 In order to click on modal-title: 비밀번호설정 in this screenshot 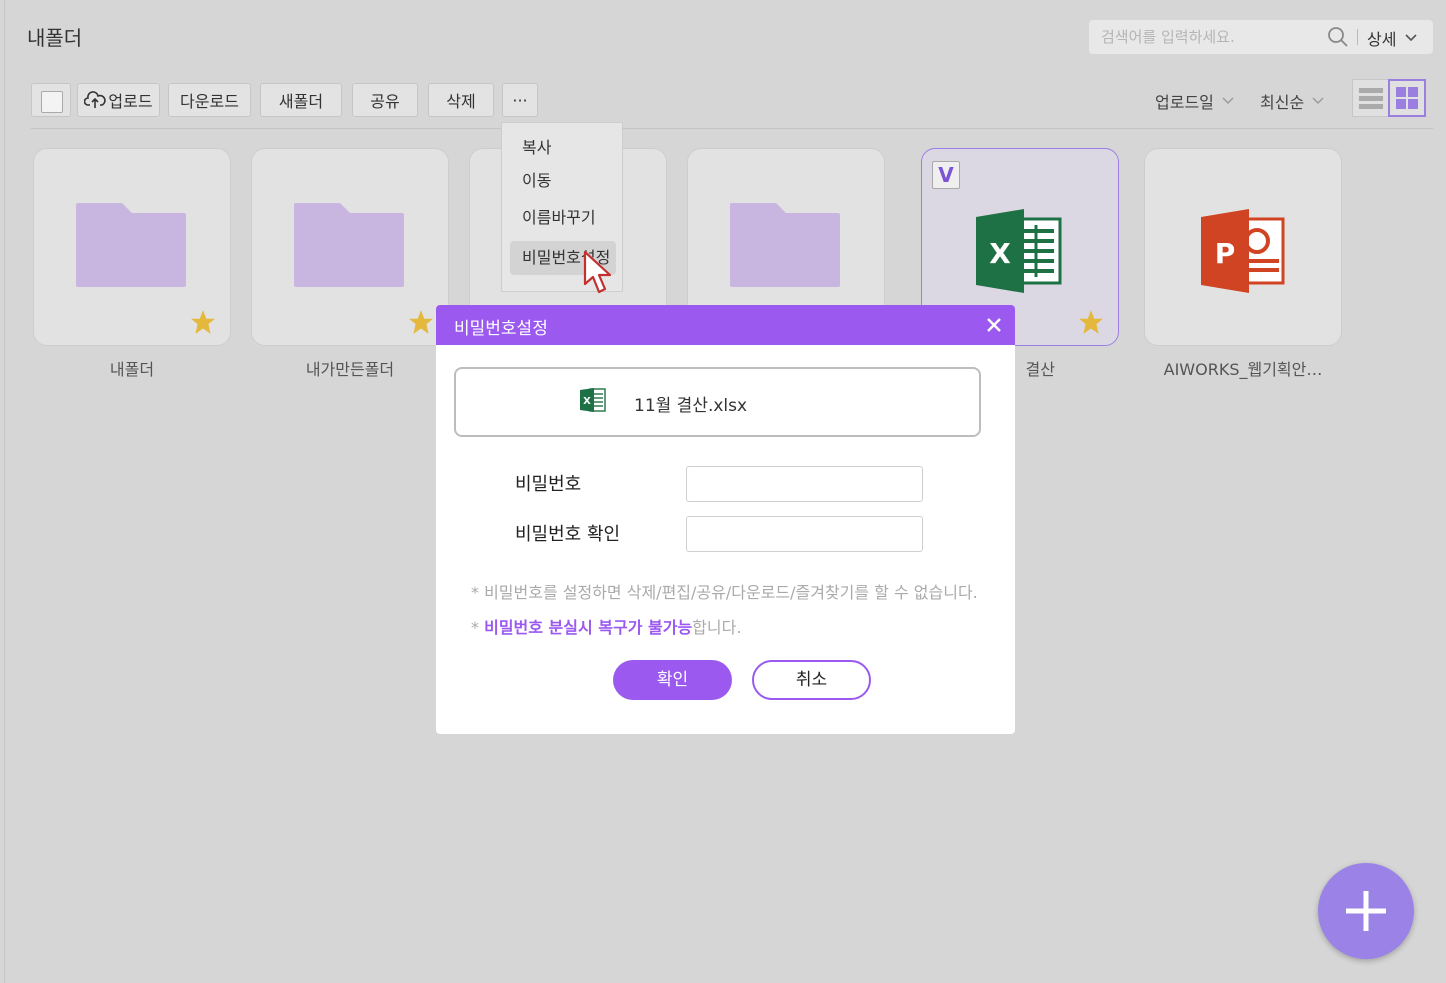, I will do `click(501, 329)`.